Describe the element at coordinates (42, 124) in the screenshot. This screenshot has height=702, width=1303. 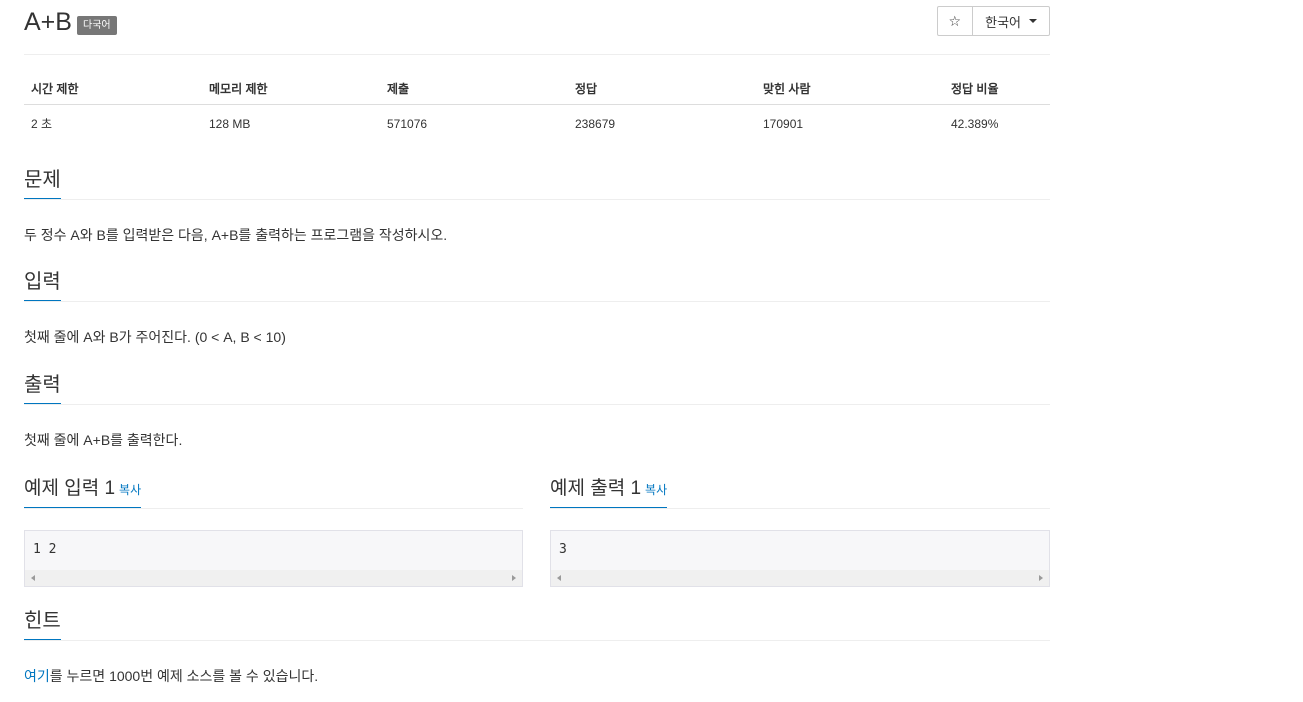
I see `stats-time-limit: 2 초` at that location.